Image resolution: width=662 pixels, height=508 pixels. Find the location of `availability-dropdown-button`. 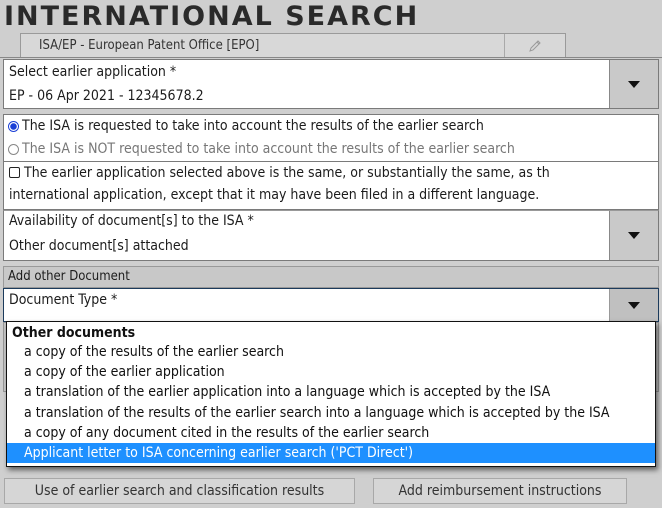

availability-dropdown-button is located at coordinates (633, 235).